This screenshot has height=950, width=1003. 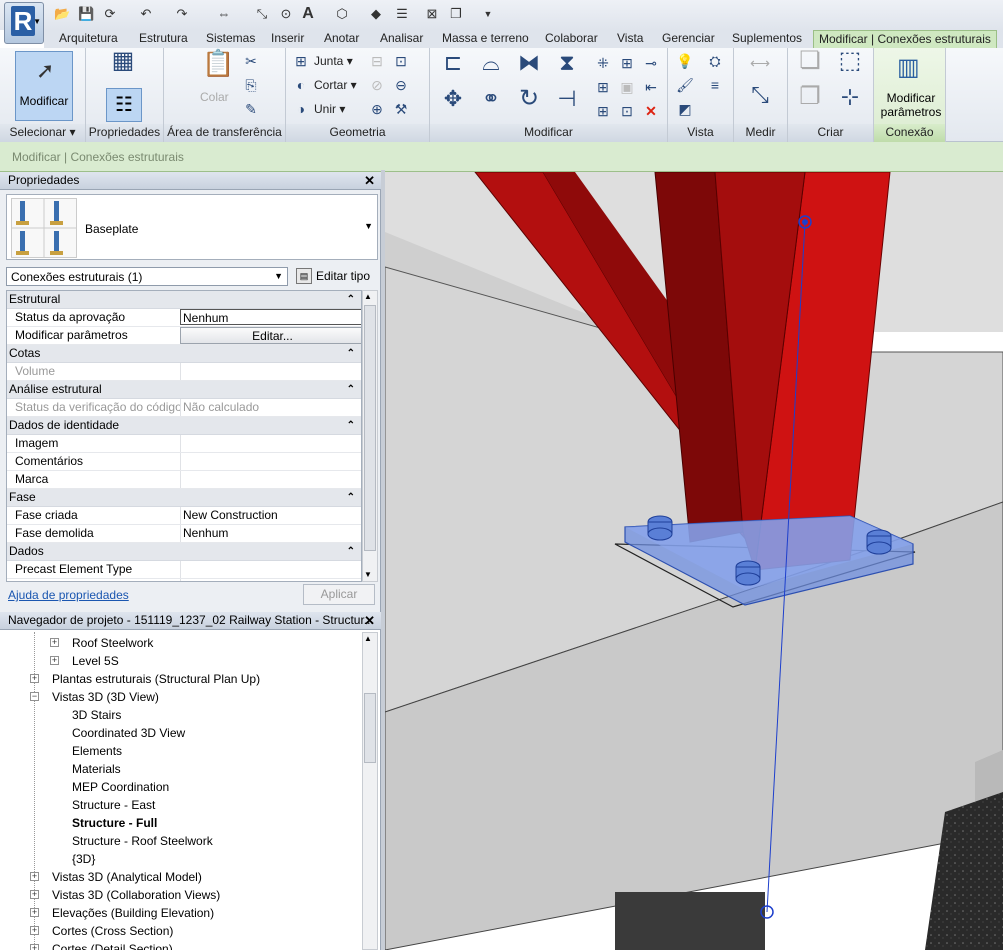 What do you see at coordinates (377, 109) in the screenshot?
I see `beam-join-icon: ⊕` at bounding box center [377, 109].